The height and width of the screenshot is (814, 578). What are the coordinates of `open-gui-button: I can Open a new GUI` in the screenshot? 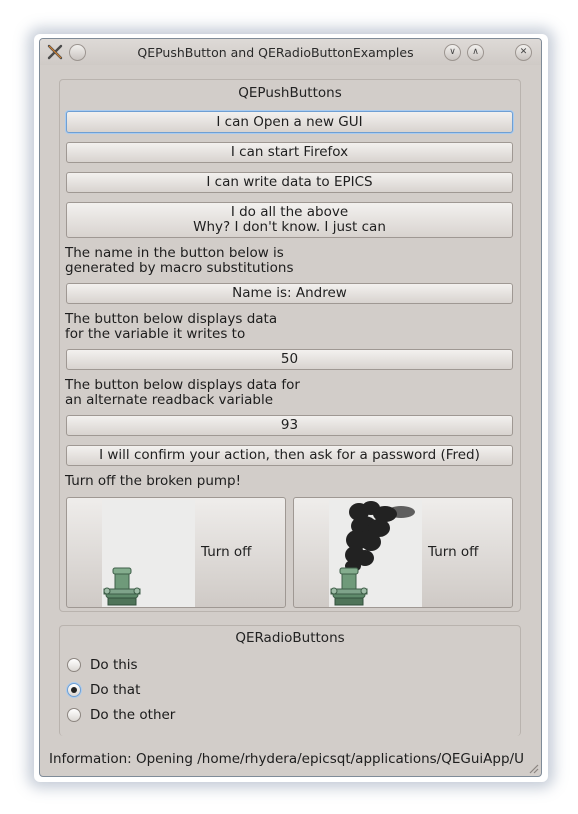 It's located at (289, 122).